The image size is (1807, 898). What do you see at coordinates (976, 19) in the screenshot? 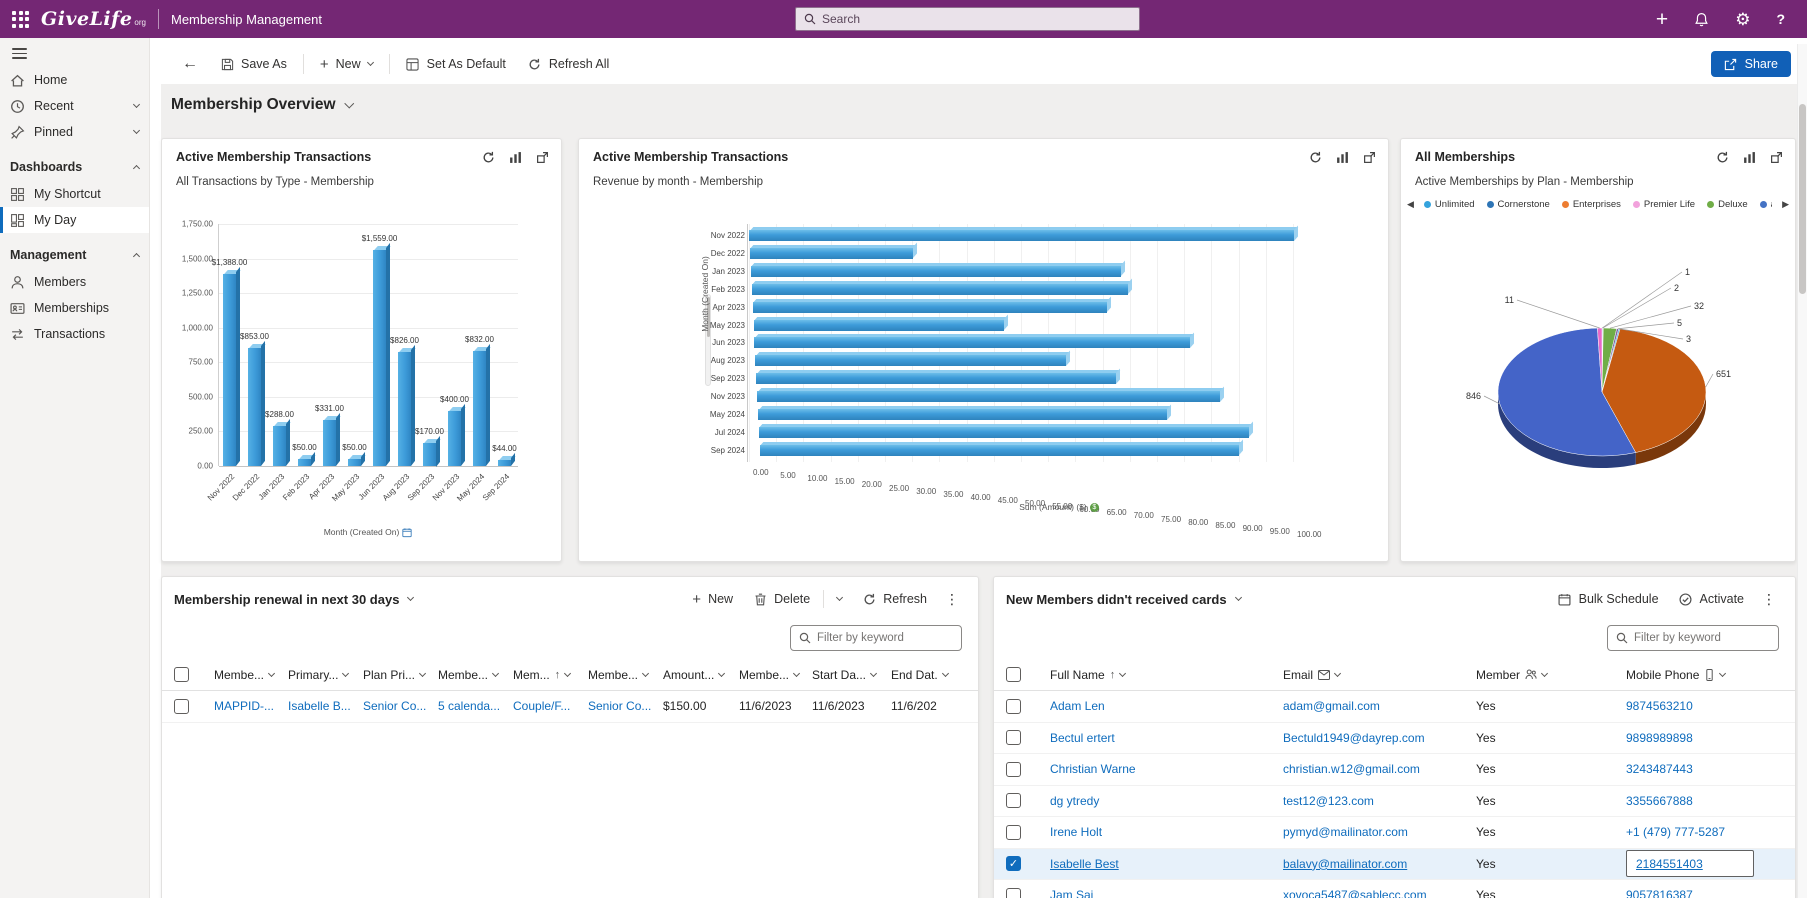
I see `global-search-input` at bounding box center [976, 19].